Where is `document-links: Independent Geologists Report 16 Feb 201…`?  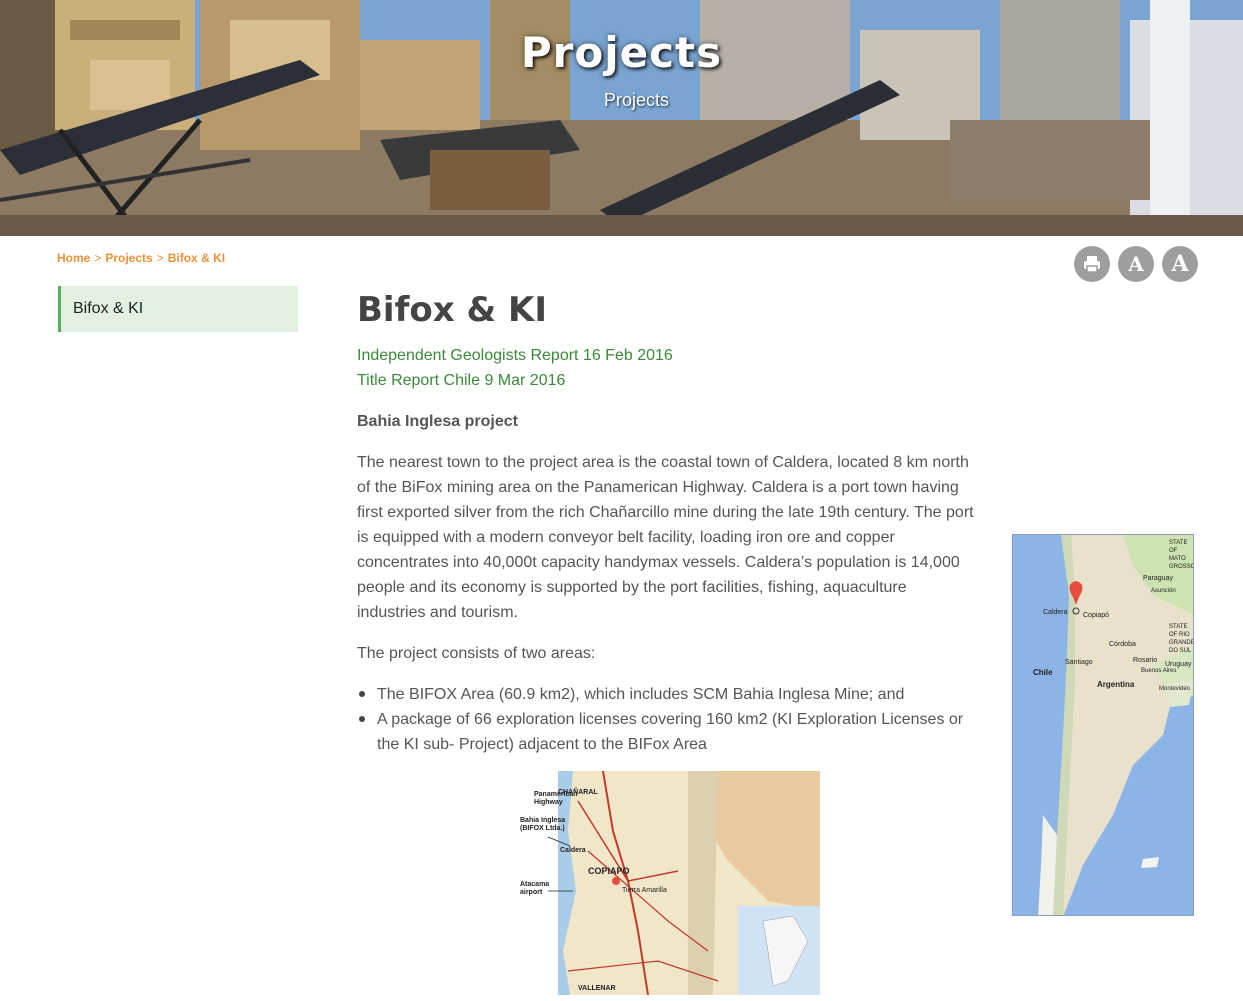
document-links: Independent Geologists Report 16 Feb 201… is located at coordinates (668, 368).